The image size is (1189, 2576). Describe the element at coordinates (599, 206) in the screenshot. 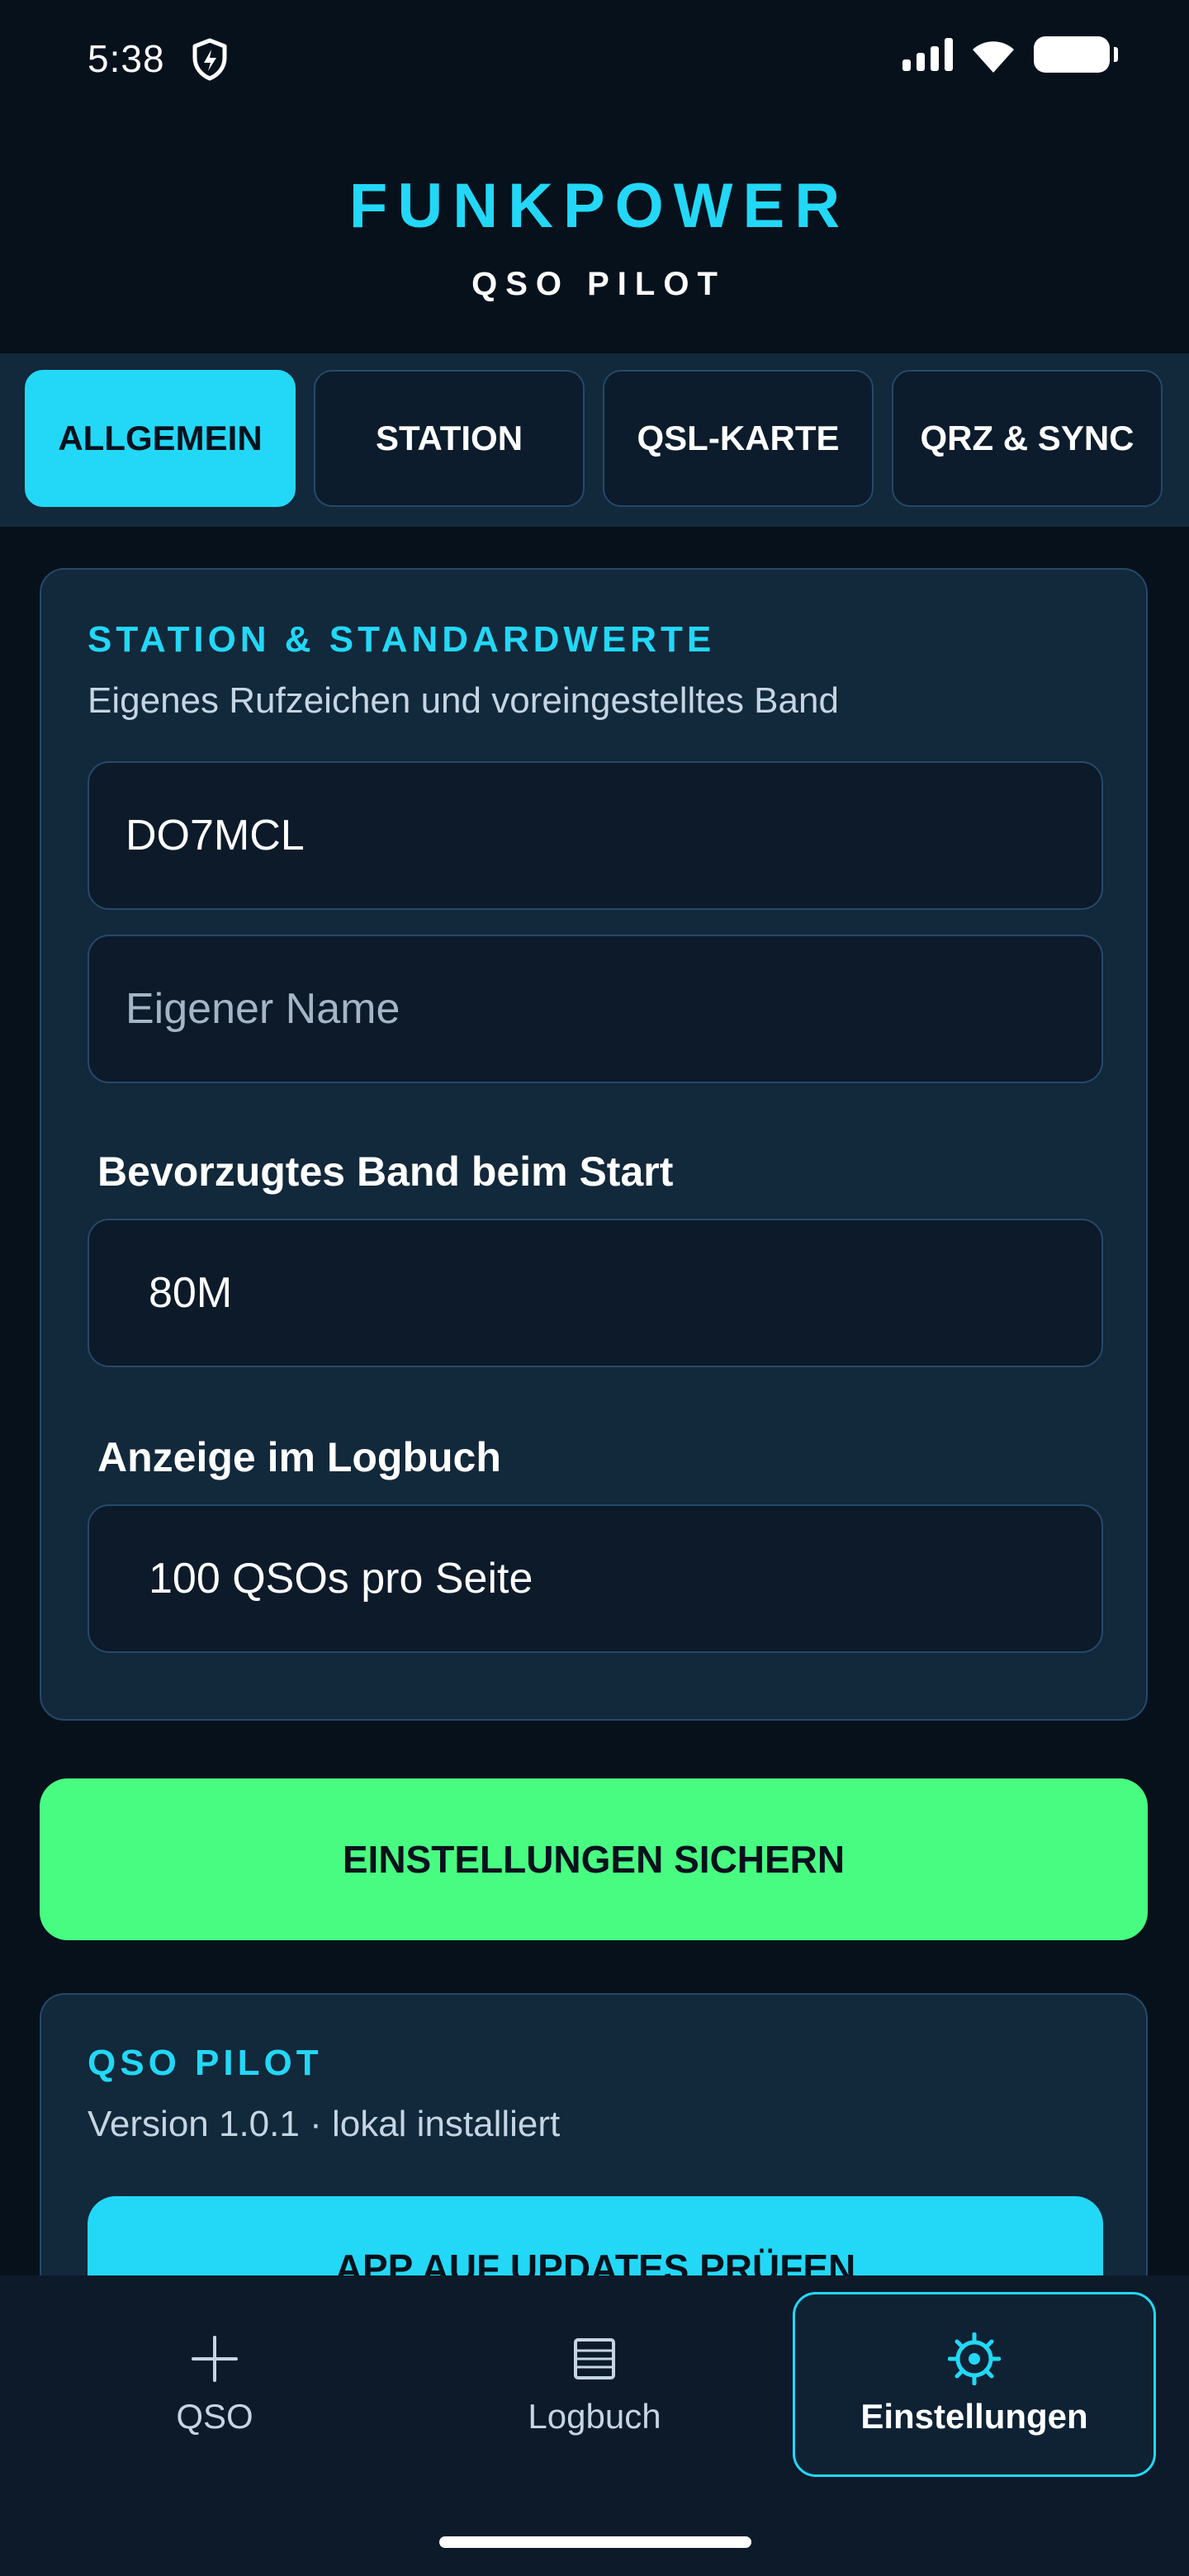

I see `brand-title: FUNKPOWER` at that location.